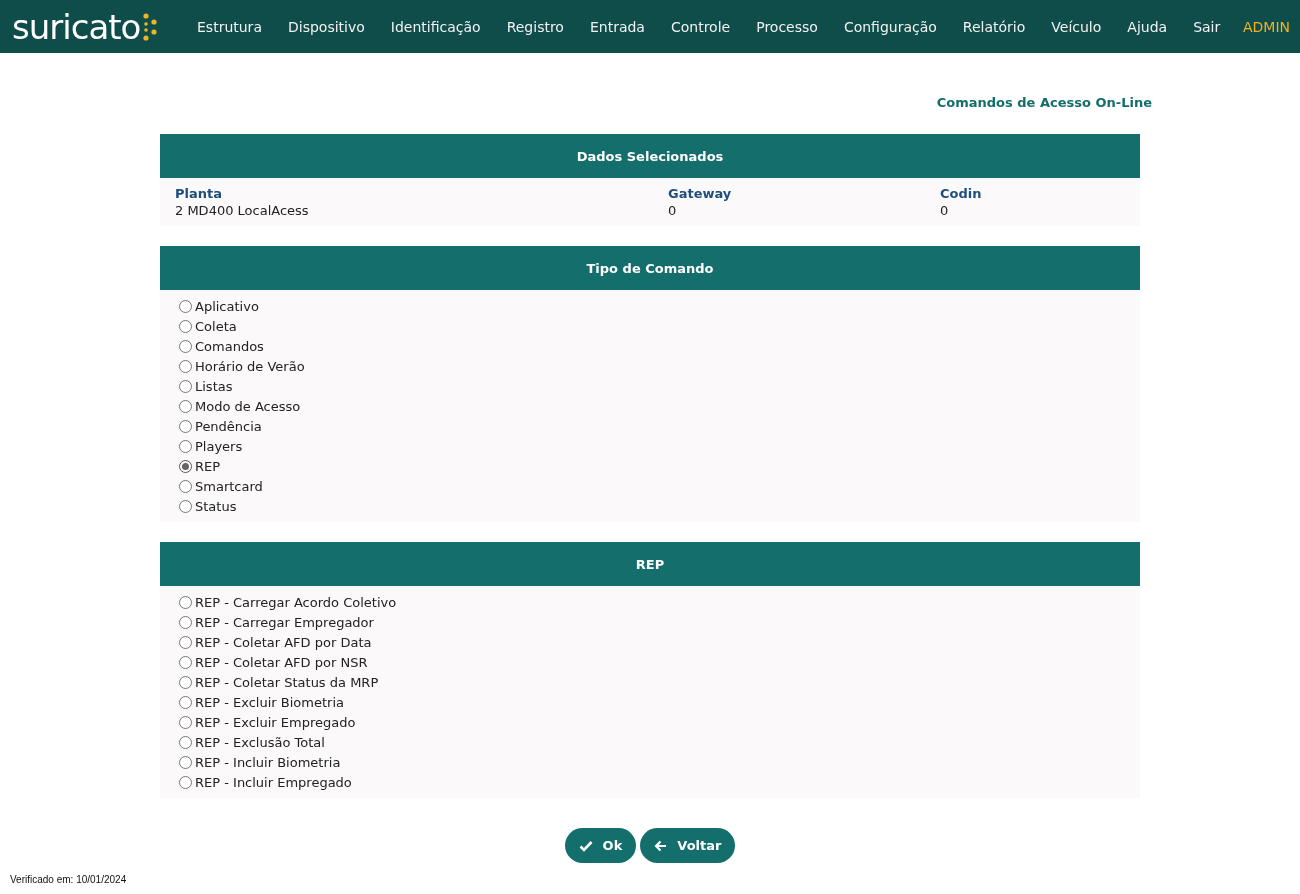 Image resolution: width=1300 pixels, height=894 pixels. I want to click on check-icon, so click(585, 845).